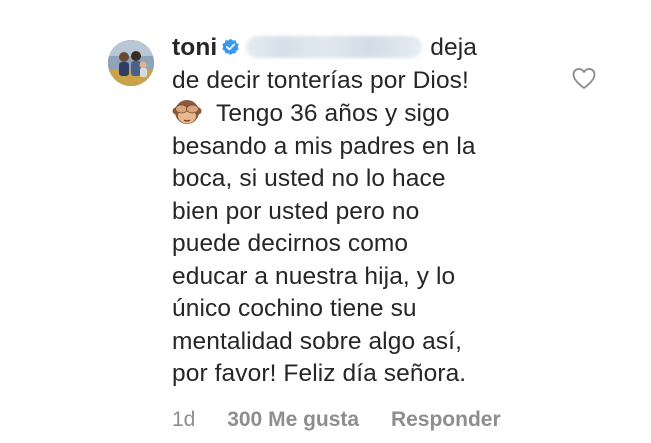 This screenshot has height=443, width=651. I want to click on comment-line-2: de decir tonterías por Dios!, so click(320, 80).